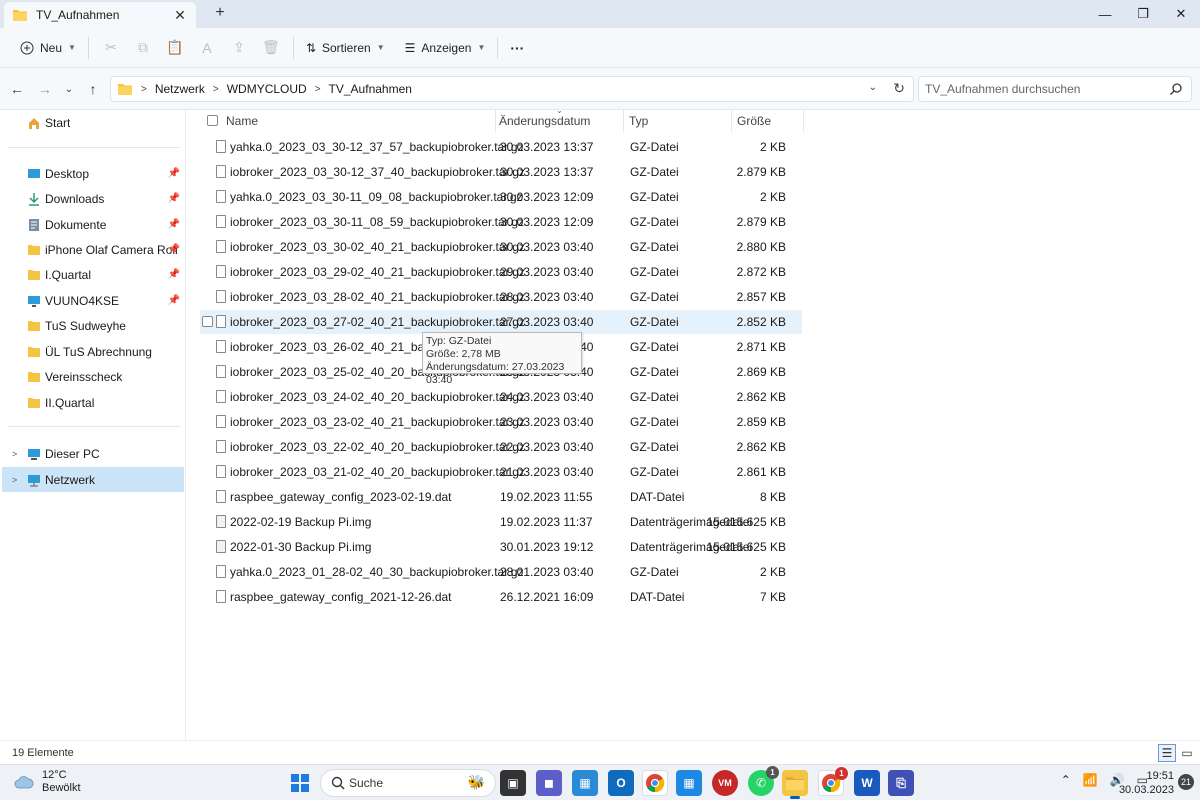 The width and height of the screenshot is (1200, 800). What do you see at coordinates (93, 376) in the screenshot?
I see `sidebar-item-vereinsscheck: Vereinsscheck` at bounding box center [93, 376].